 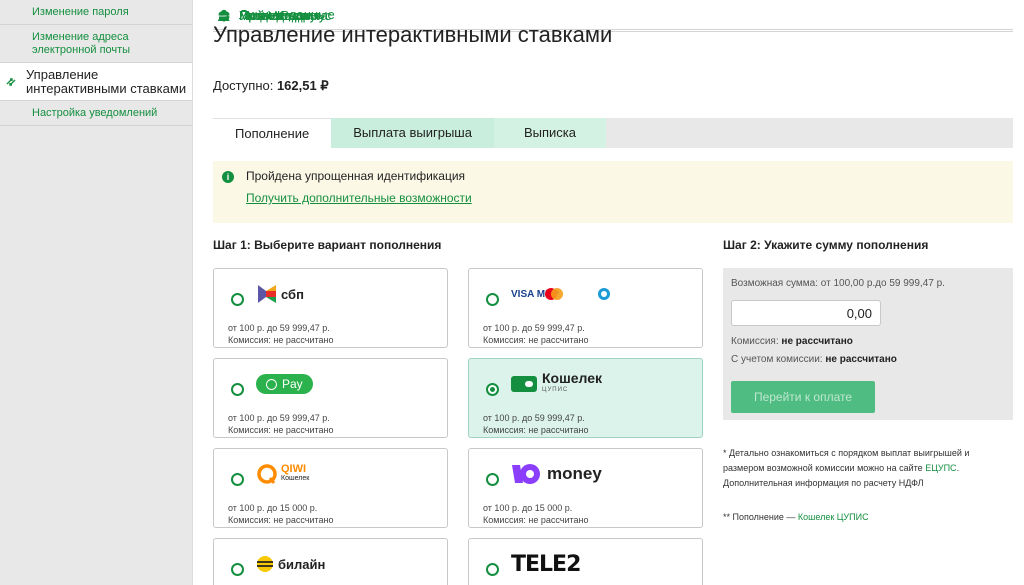 I want to click on sidebar-item-notification-settings: Настройка уведомлений, so click(x=96, y=113).